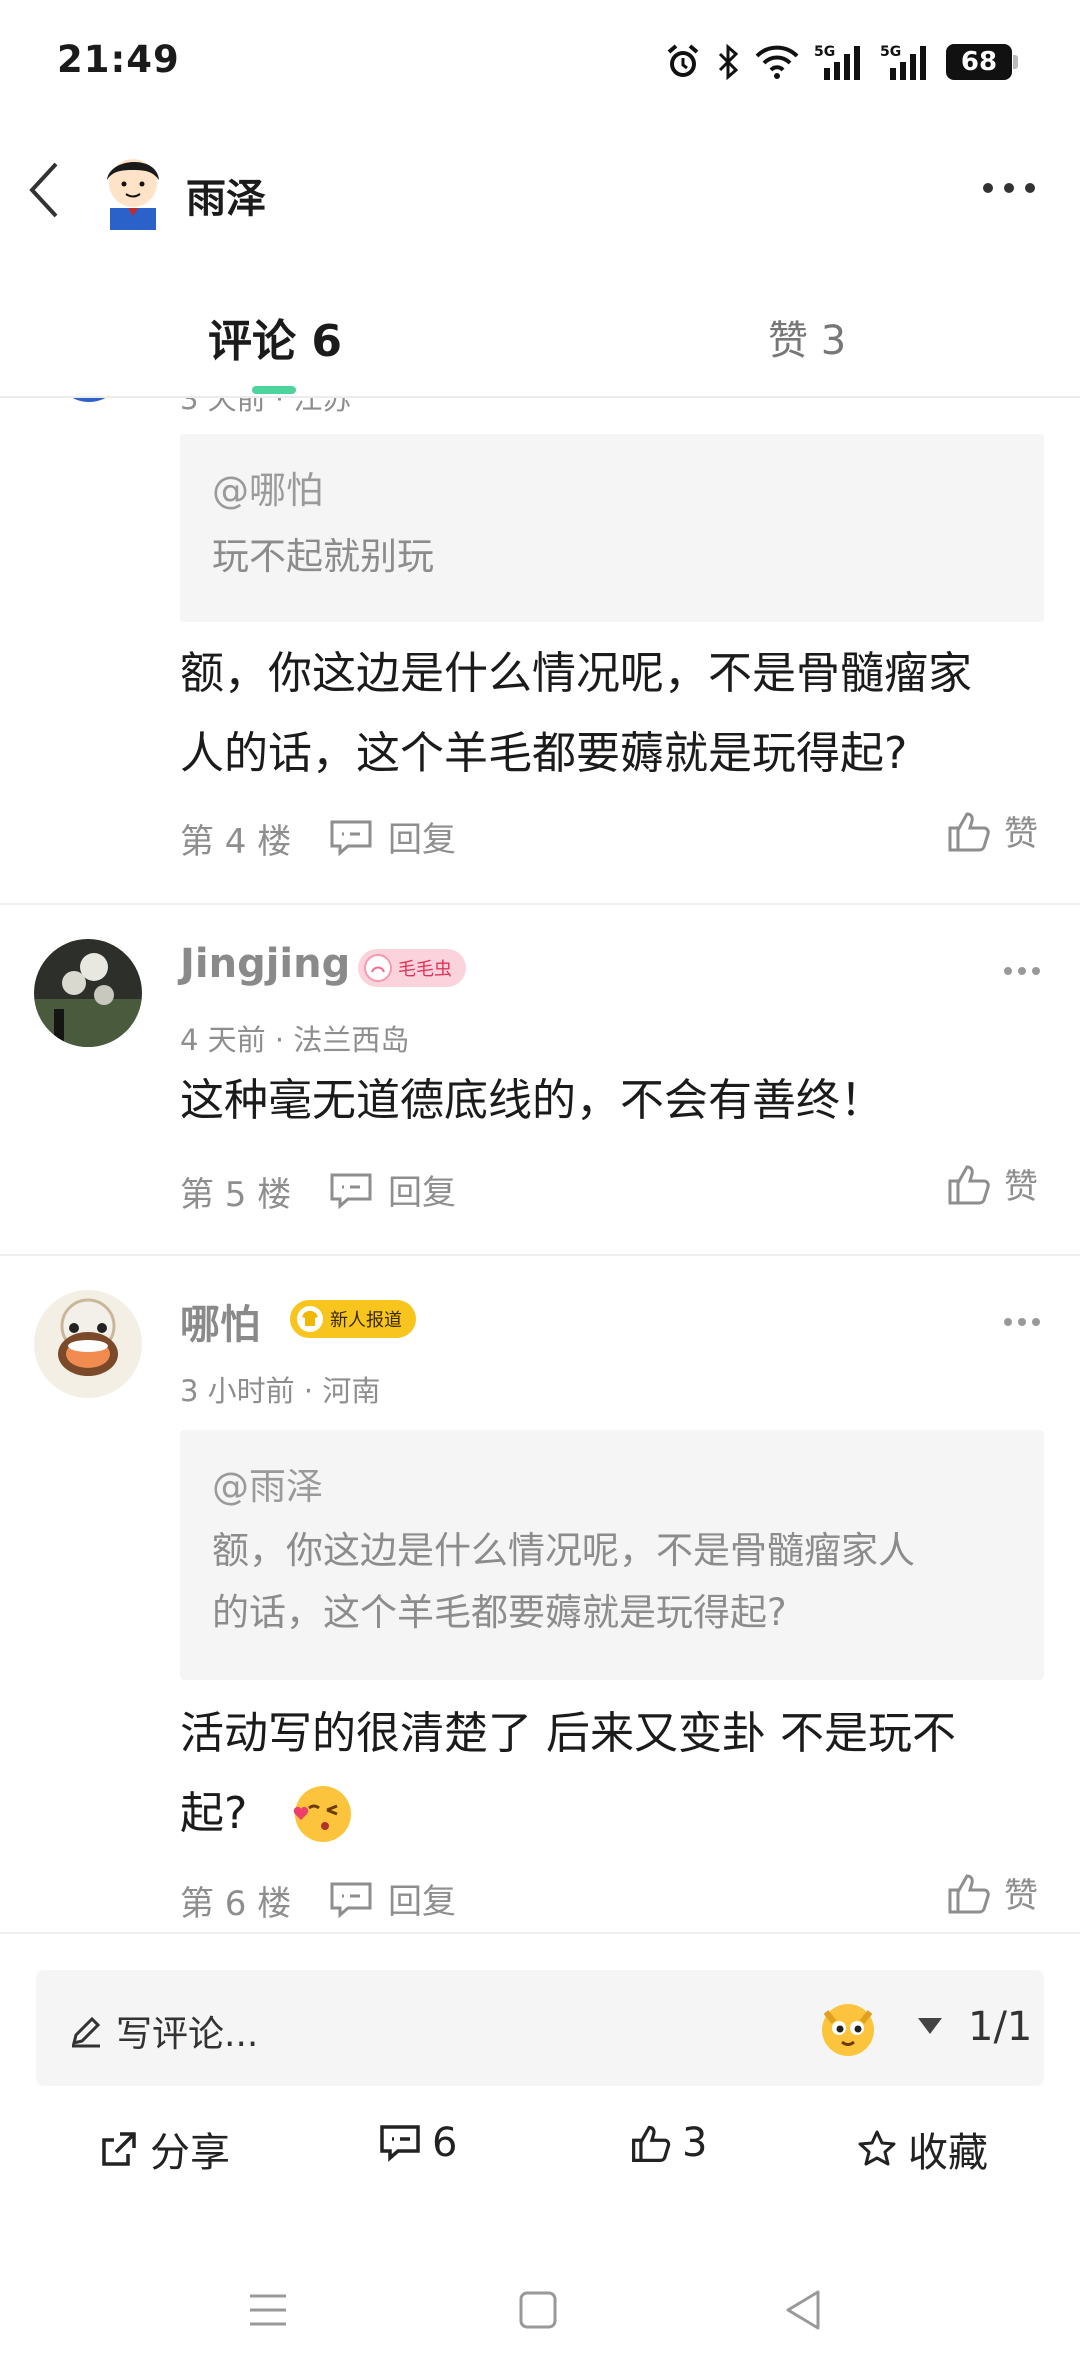 This screenshot has width=1080, height=2376. I want to click on emoji-picker-icon, so click(848, 2028).